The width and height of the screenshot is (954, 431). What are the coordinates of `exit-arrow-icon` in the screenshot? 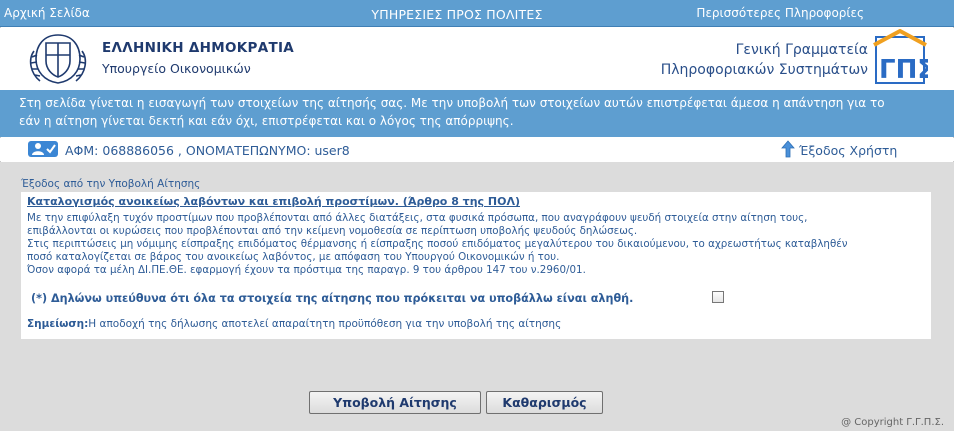 It's located at (788, 149).